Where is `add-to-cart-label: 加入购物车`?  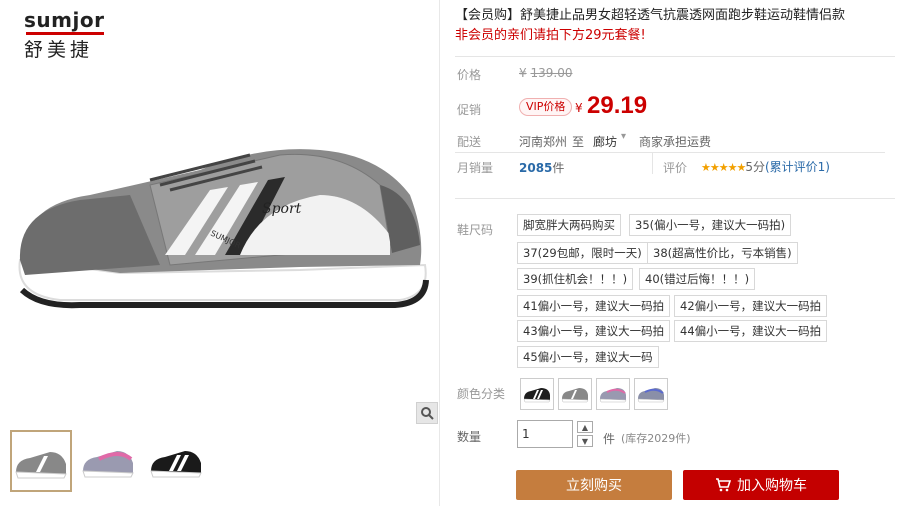 add-to-cart-label: 加入购物车 is located at coordinates (772, 486).